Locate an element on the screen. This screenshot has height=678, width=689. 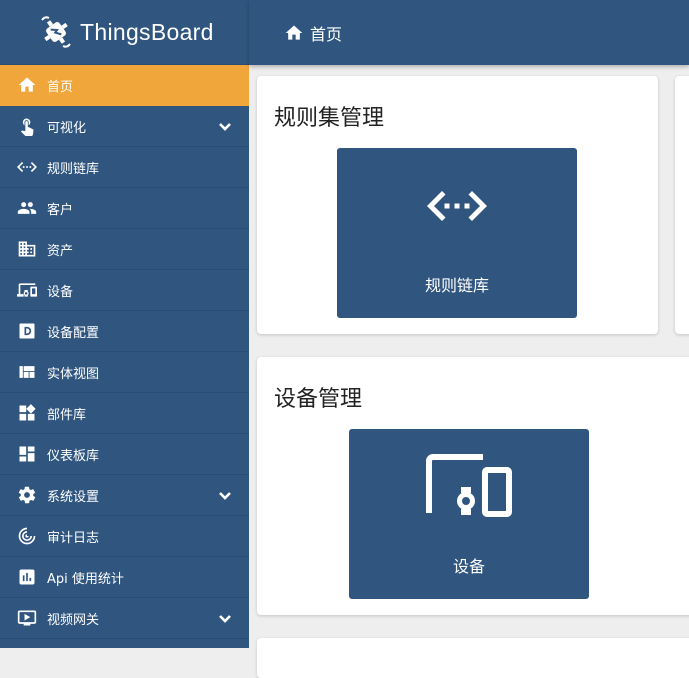
sidebar-item-video-gateway: 视频网关 is located at coordinates (124, 618).